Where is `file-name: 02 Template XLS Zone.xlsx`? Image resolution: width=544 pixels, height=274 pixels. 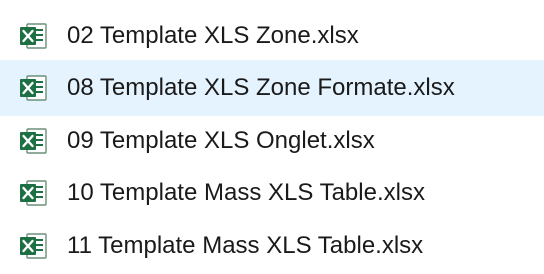
file-name: 02 Template XLS Zone.xlsx is located at coordinates (213, 35).